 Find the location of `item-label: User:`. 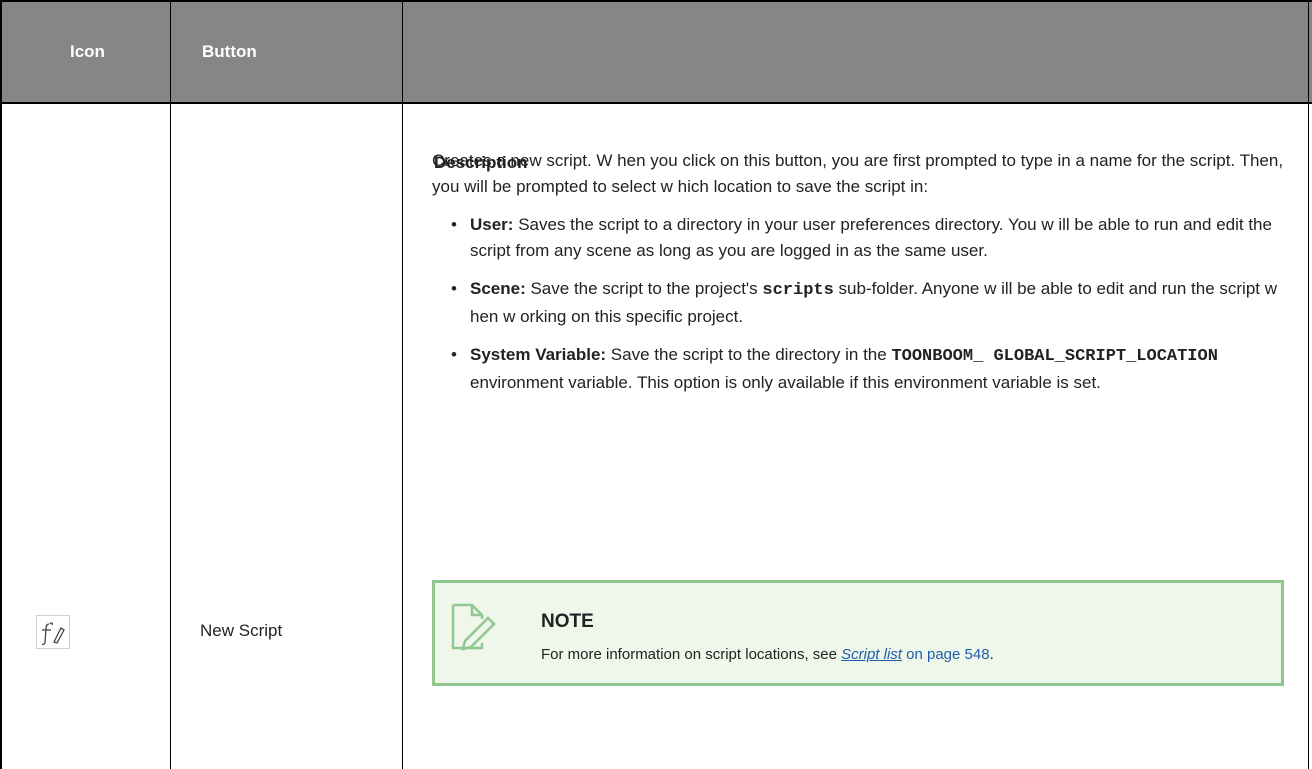

item-label: User: is located at coordinates (492, 224).